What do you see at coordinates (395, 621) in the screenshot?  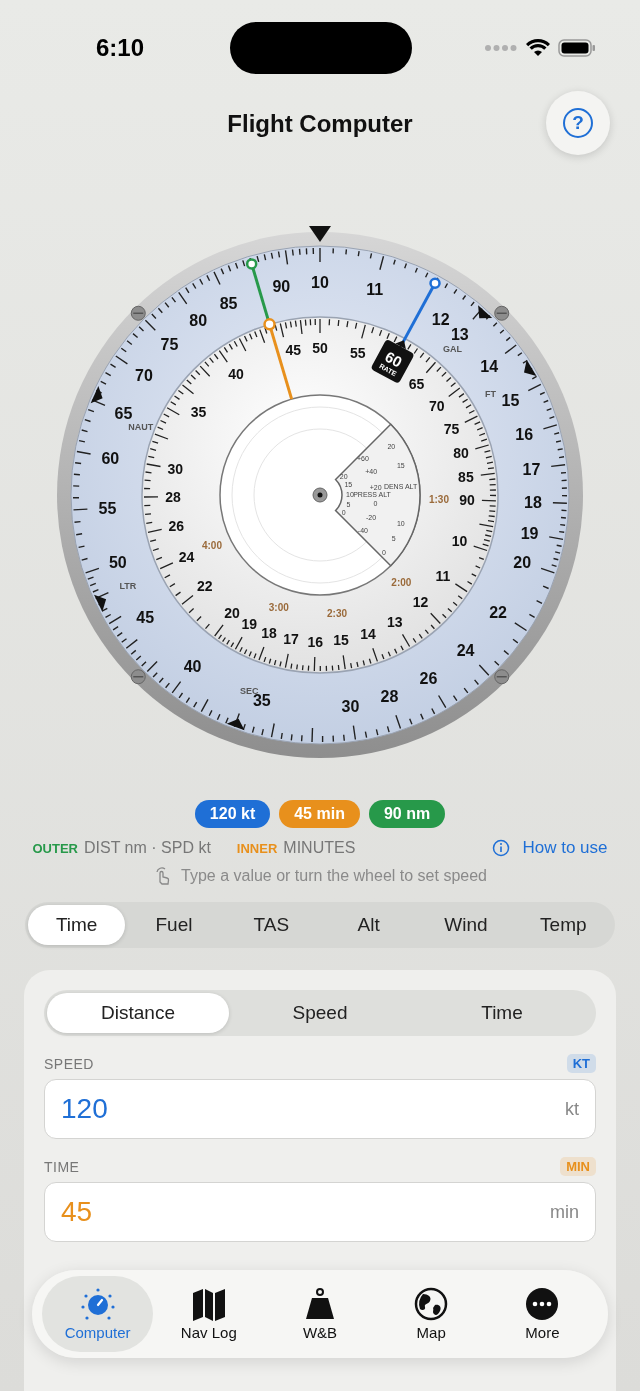 I see `inner-scale-number: 13` at bounding box center [395, 621].